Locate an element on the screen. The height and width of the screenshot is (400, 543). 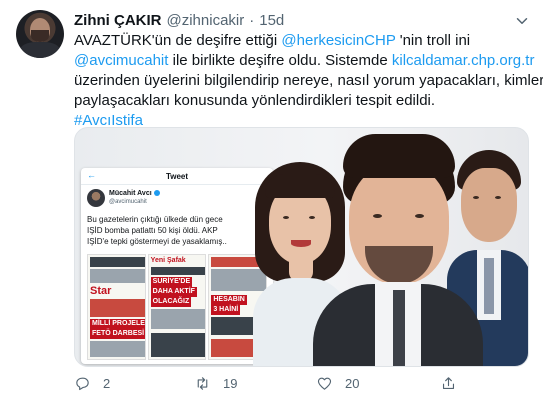
author-name: Zihni ÇAKIR is located at coordinates (118, 20).